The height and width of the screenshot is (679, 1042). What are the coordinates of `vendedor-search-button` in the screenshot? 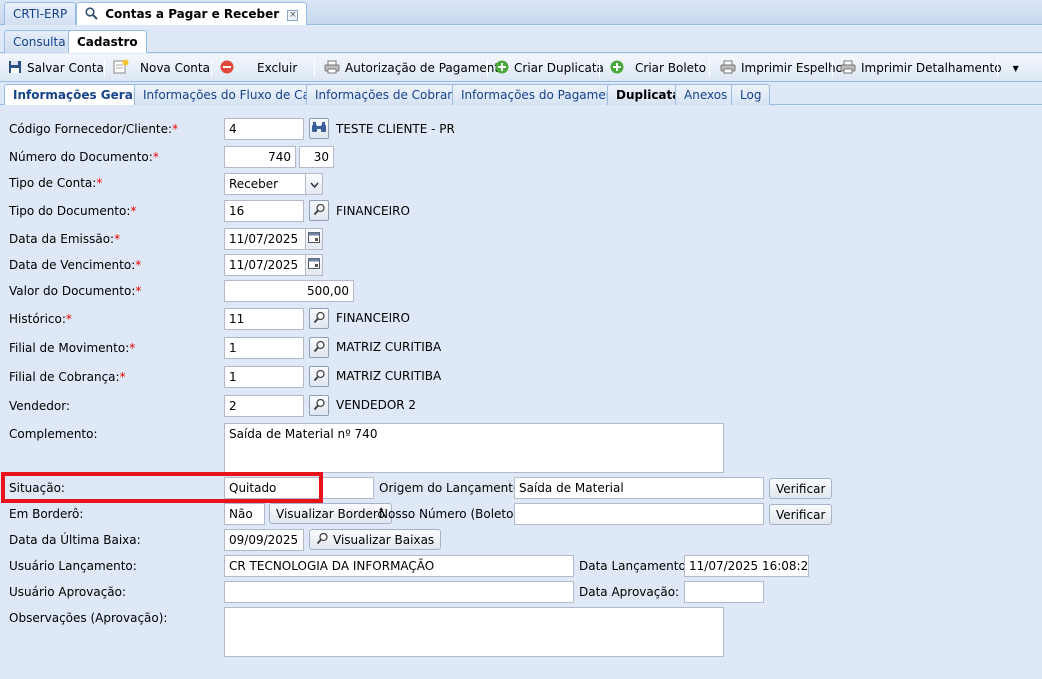 It's located at (319, 405).